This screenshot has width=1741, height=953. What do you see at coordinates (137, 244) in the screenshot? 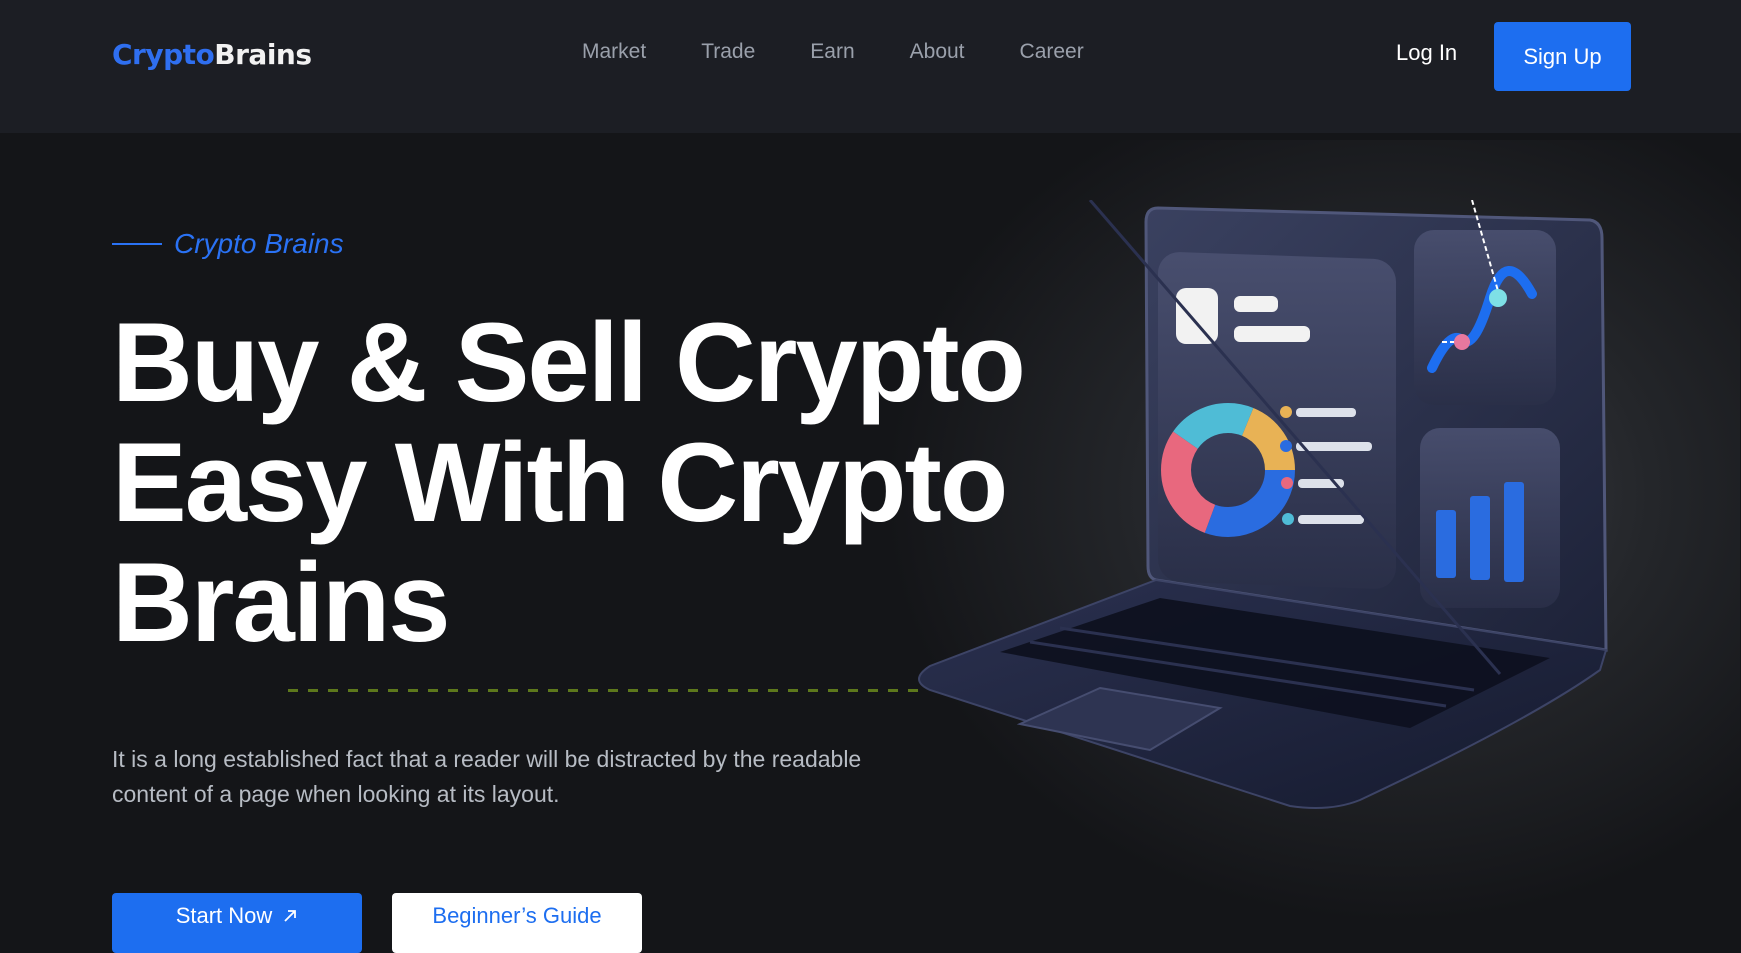
I see `eyebrow-line` at bounding box center [137, 244].